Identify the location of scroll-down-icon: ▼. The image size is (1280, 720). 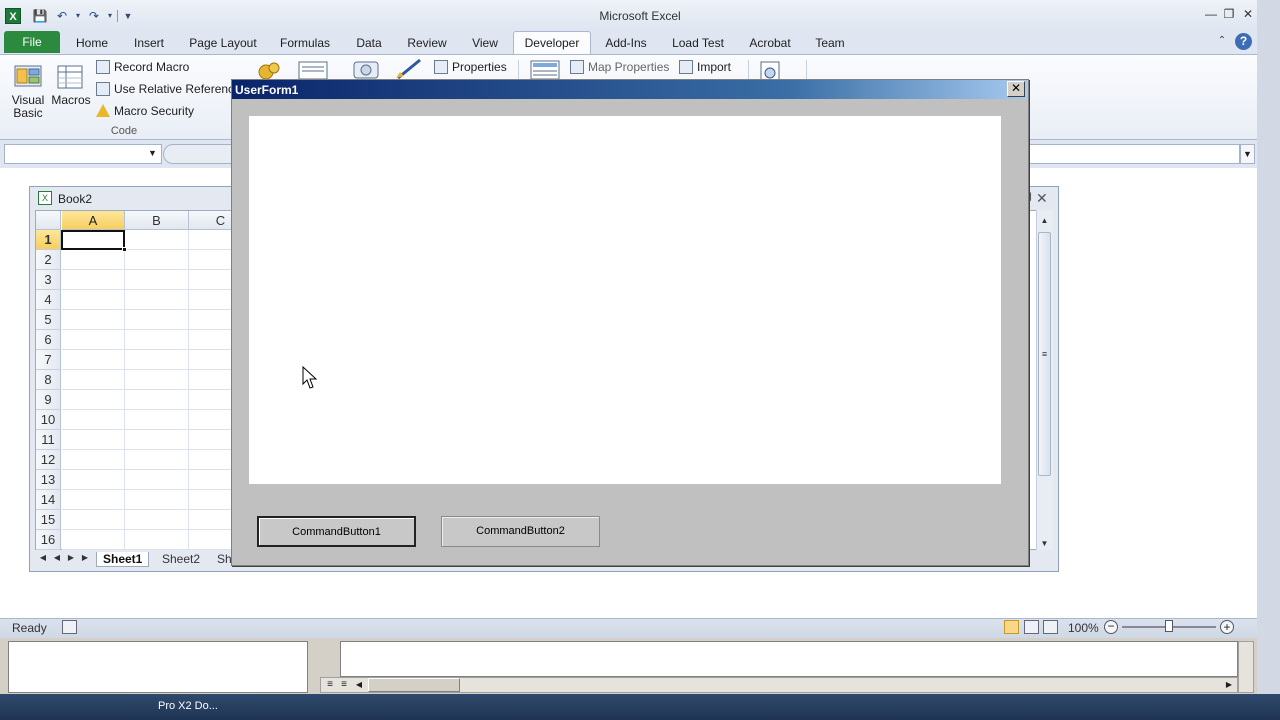
(1044, 543).